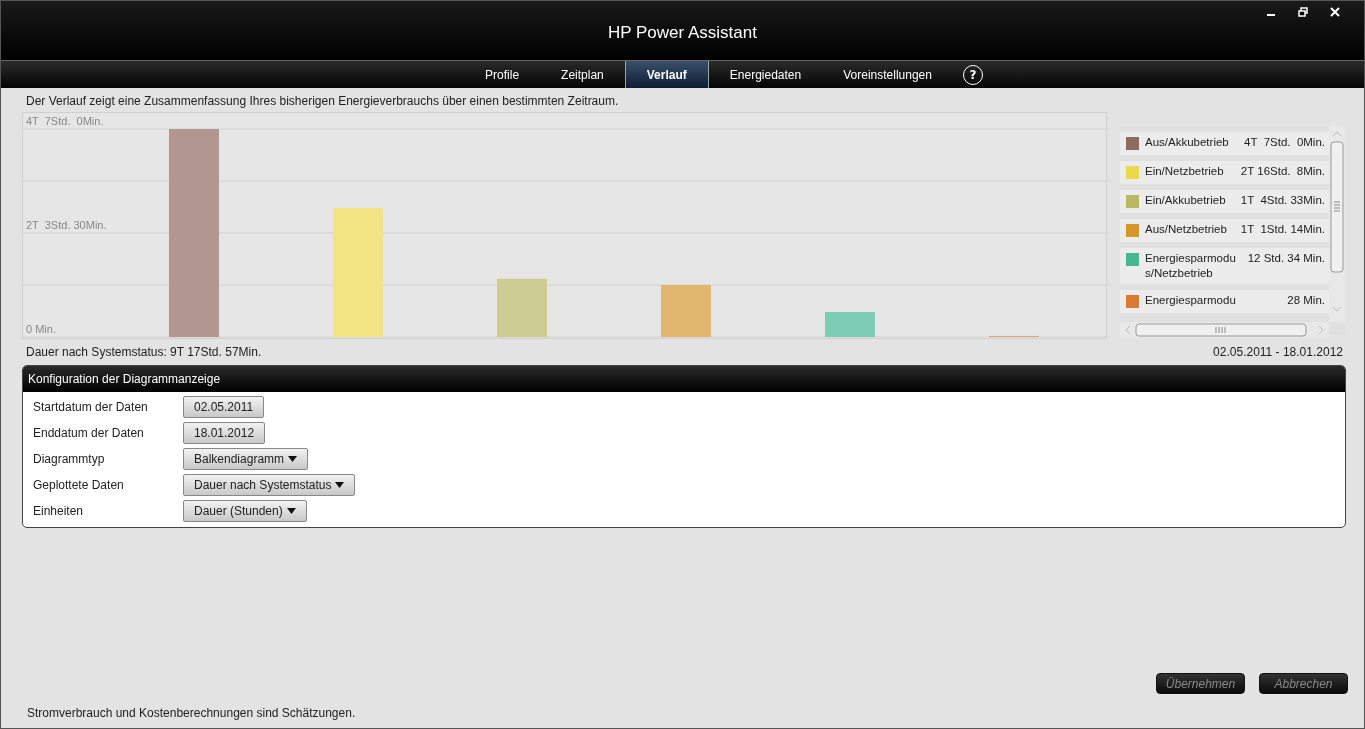  I want to click on field-label: Startdatum der Daten, so click(90, 407).